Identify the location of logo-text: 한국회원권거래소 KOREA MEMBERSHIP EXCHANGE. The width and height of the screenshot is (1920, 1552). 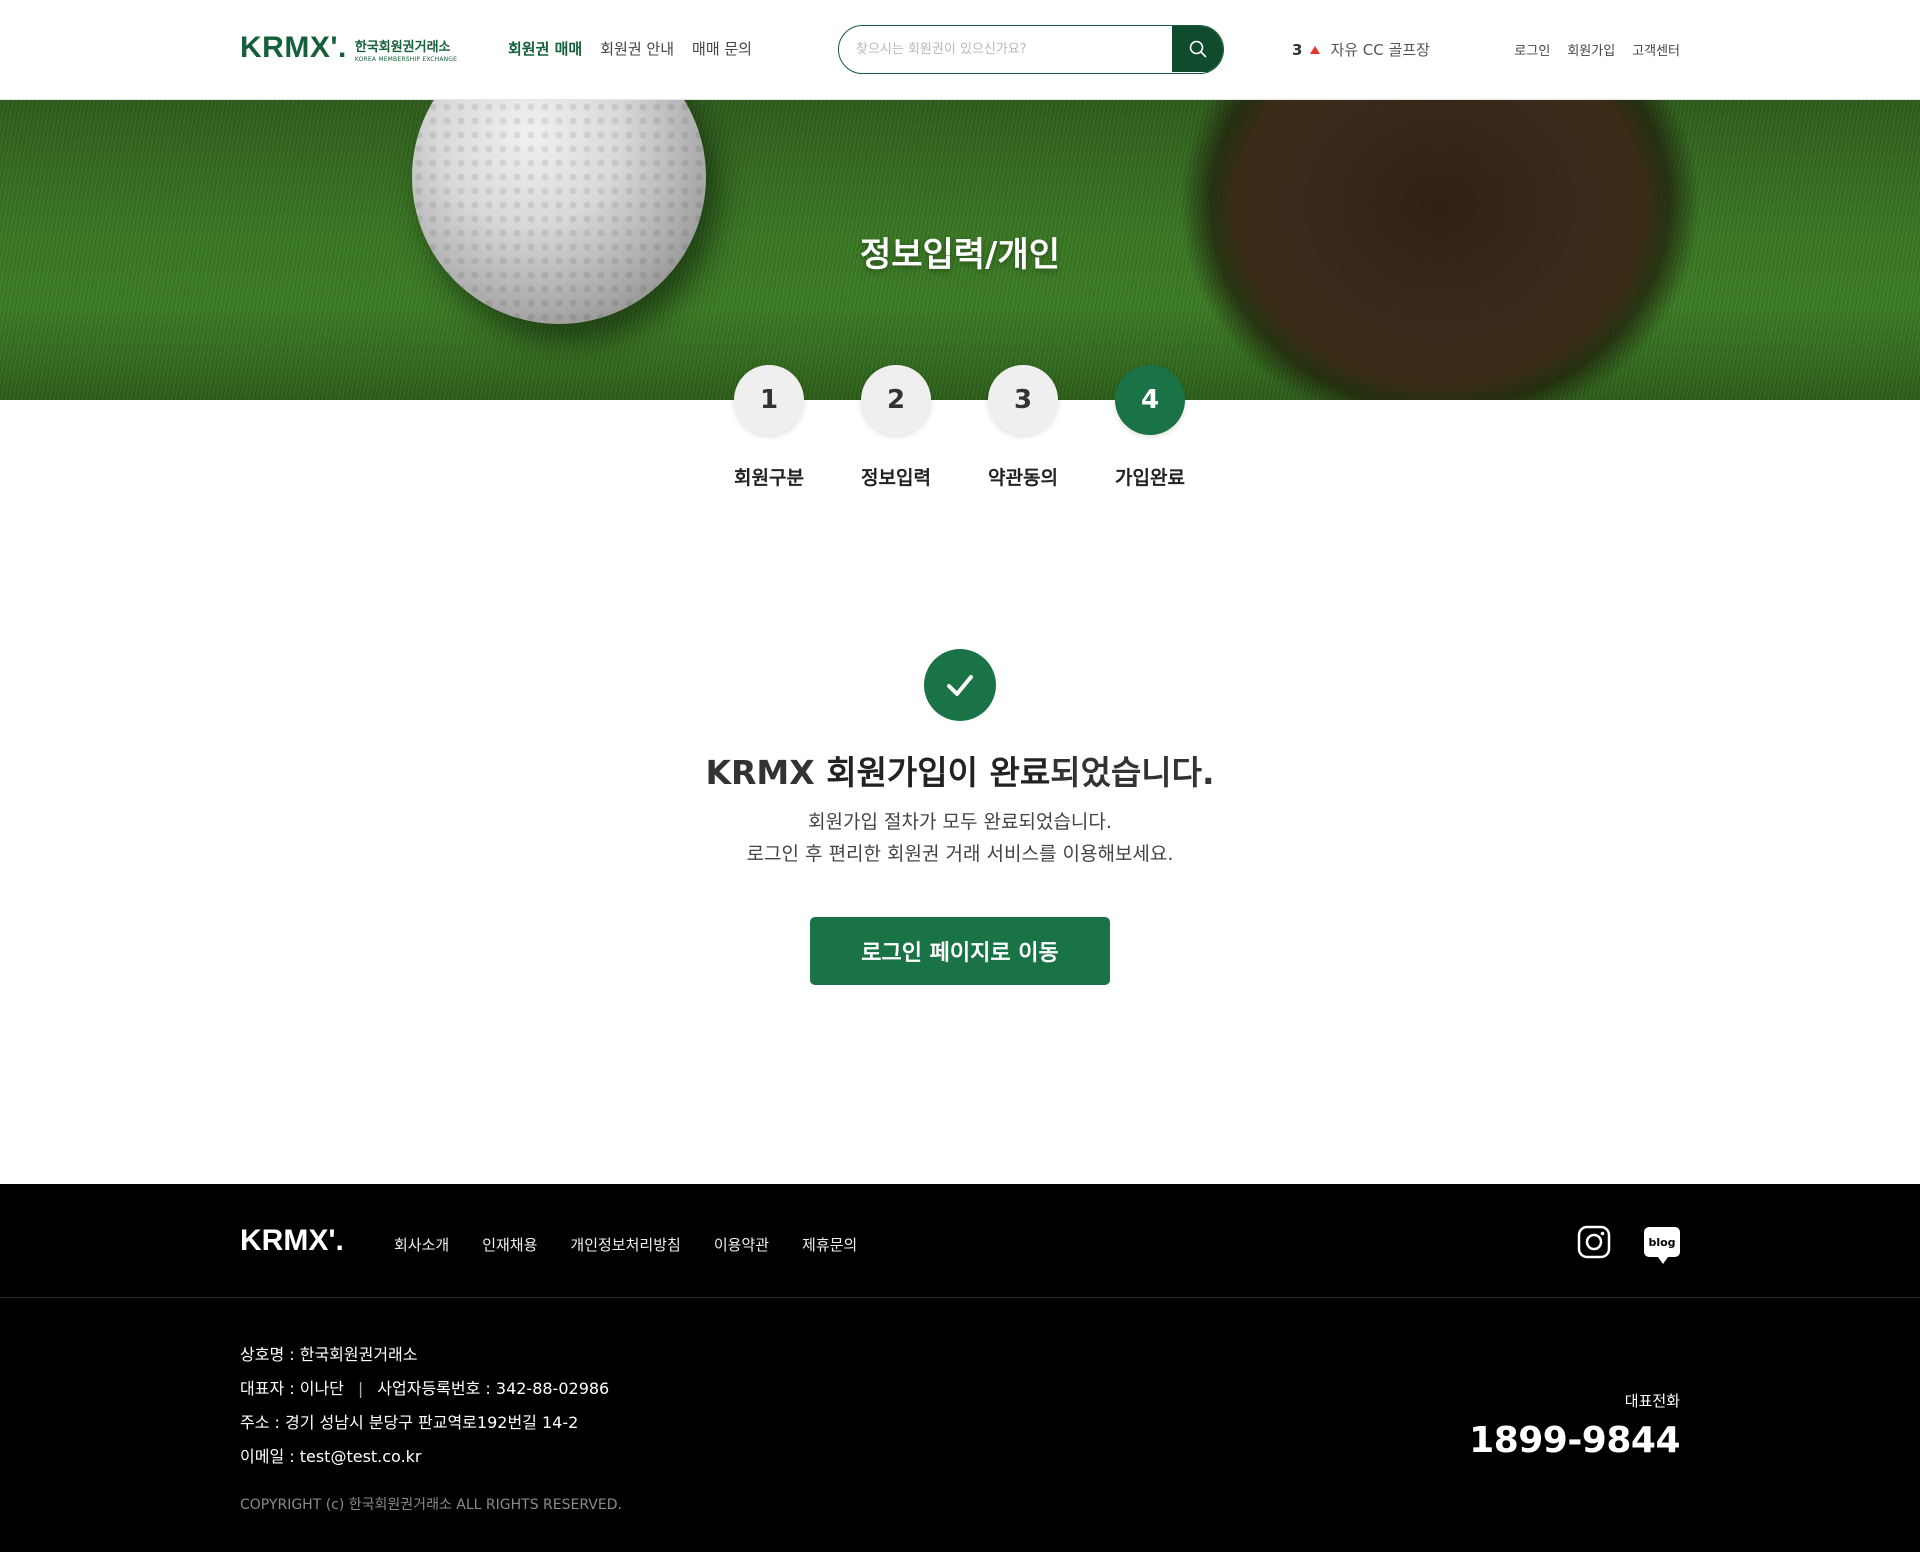
(406, 52).